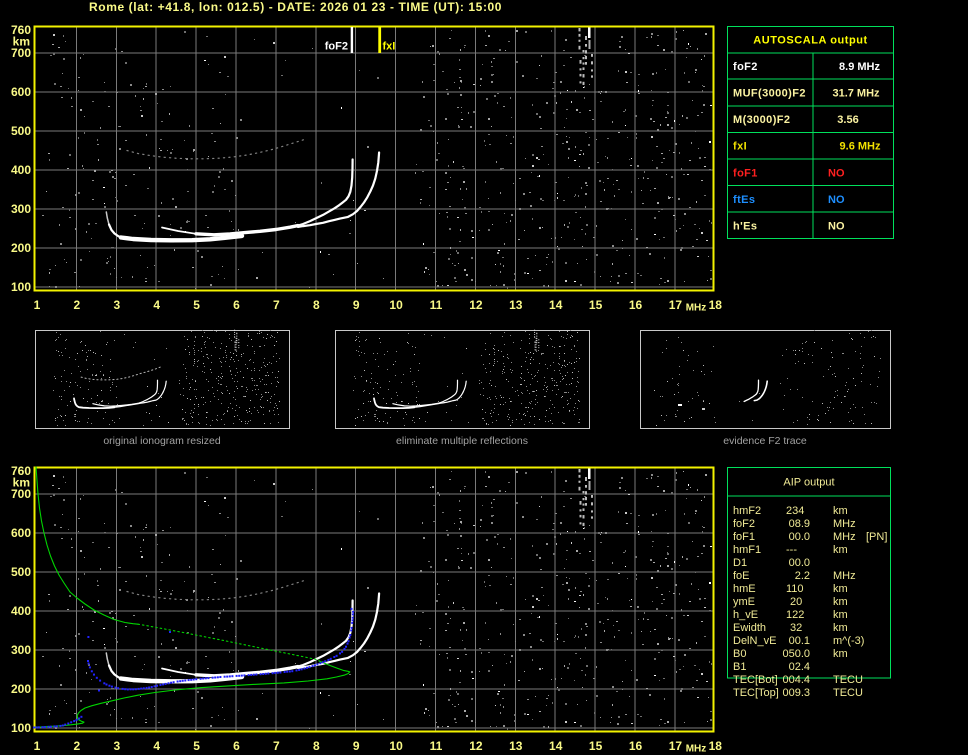 Image resolution: width=968 pixels, height=755 pixels. I want to click on svg-text: Ewidth, so click(749, 628).